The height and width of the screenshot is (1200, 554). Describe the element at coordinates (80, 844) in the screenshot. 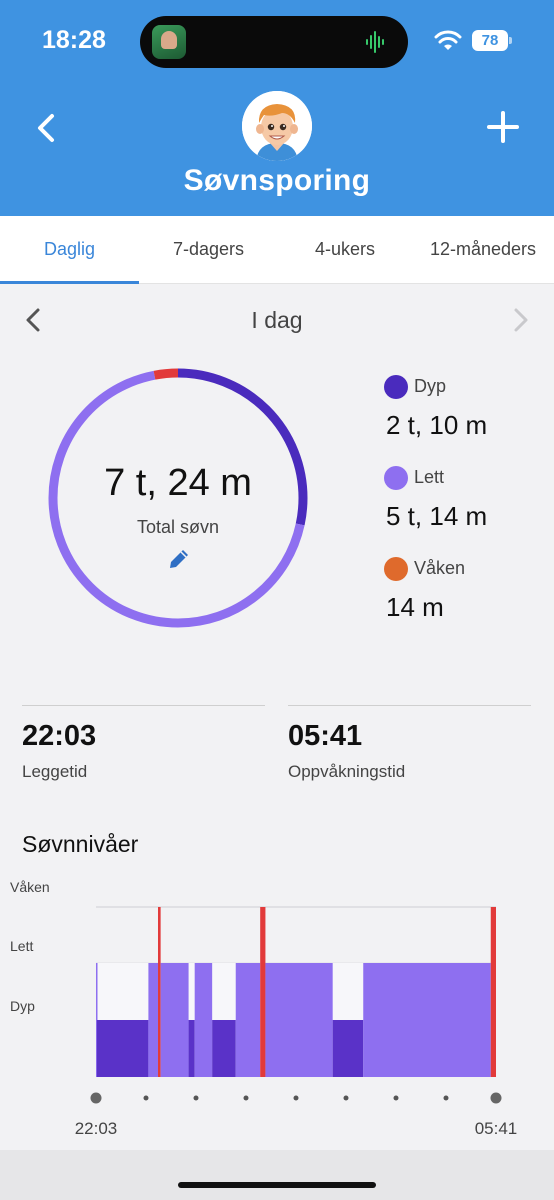

I see `sleep-levels-title: Søvnnivåer` at that location.